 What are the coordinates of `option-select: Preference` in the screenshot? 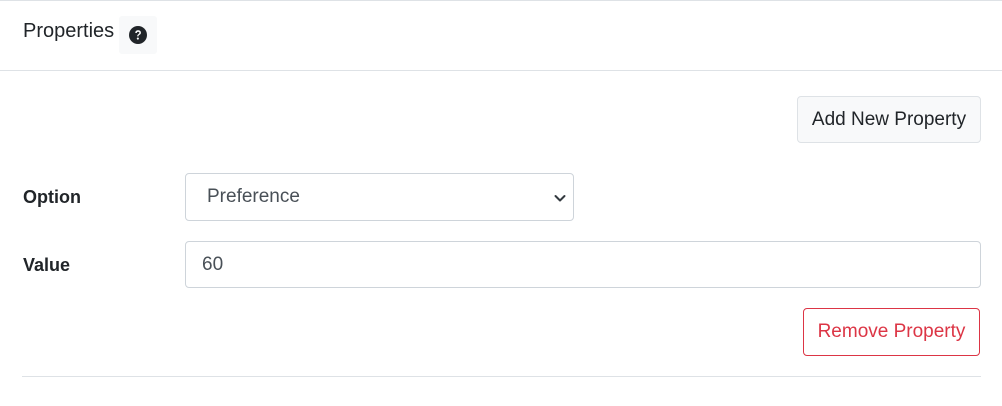 It's located at (379, 197).